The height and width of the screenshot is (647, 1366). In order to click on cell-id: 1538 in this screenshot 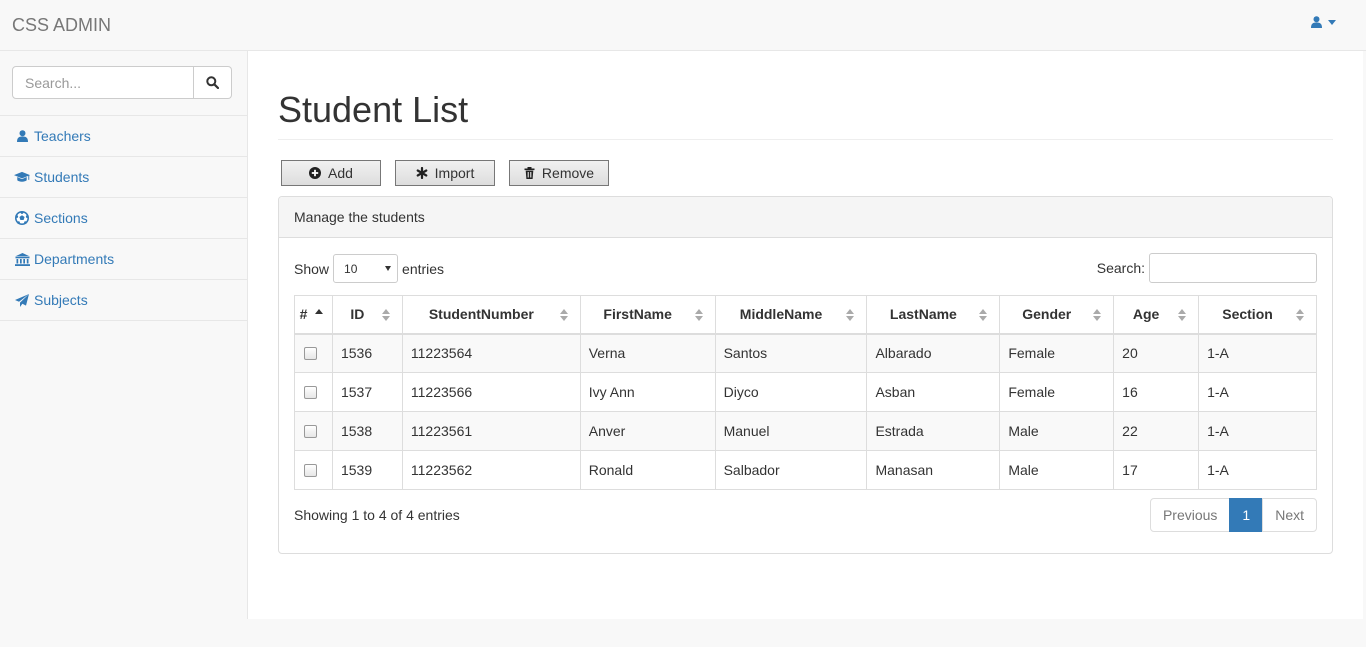, I will do `click(367, 431)`.